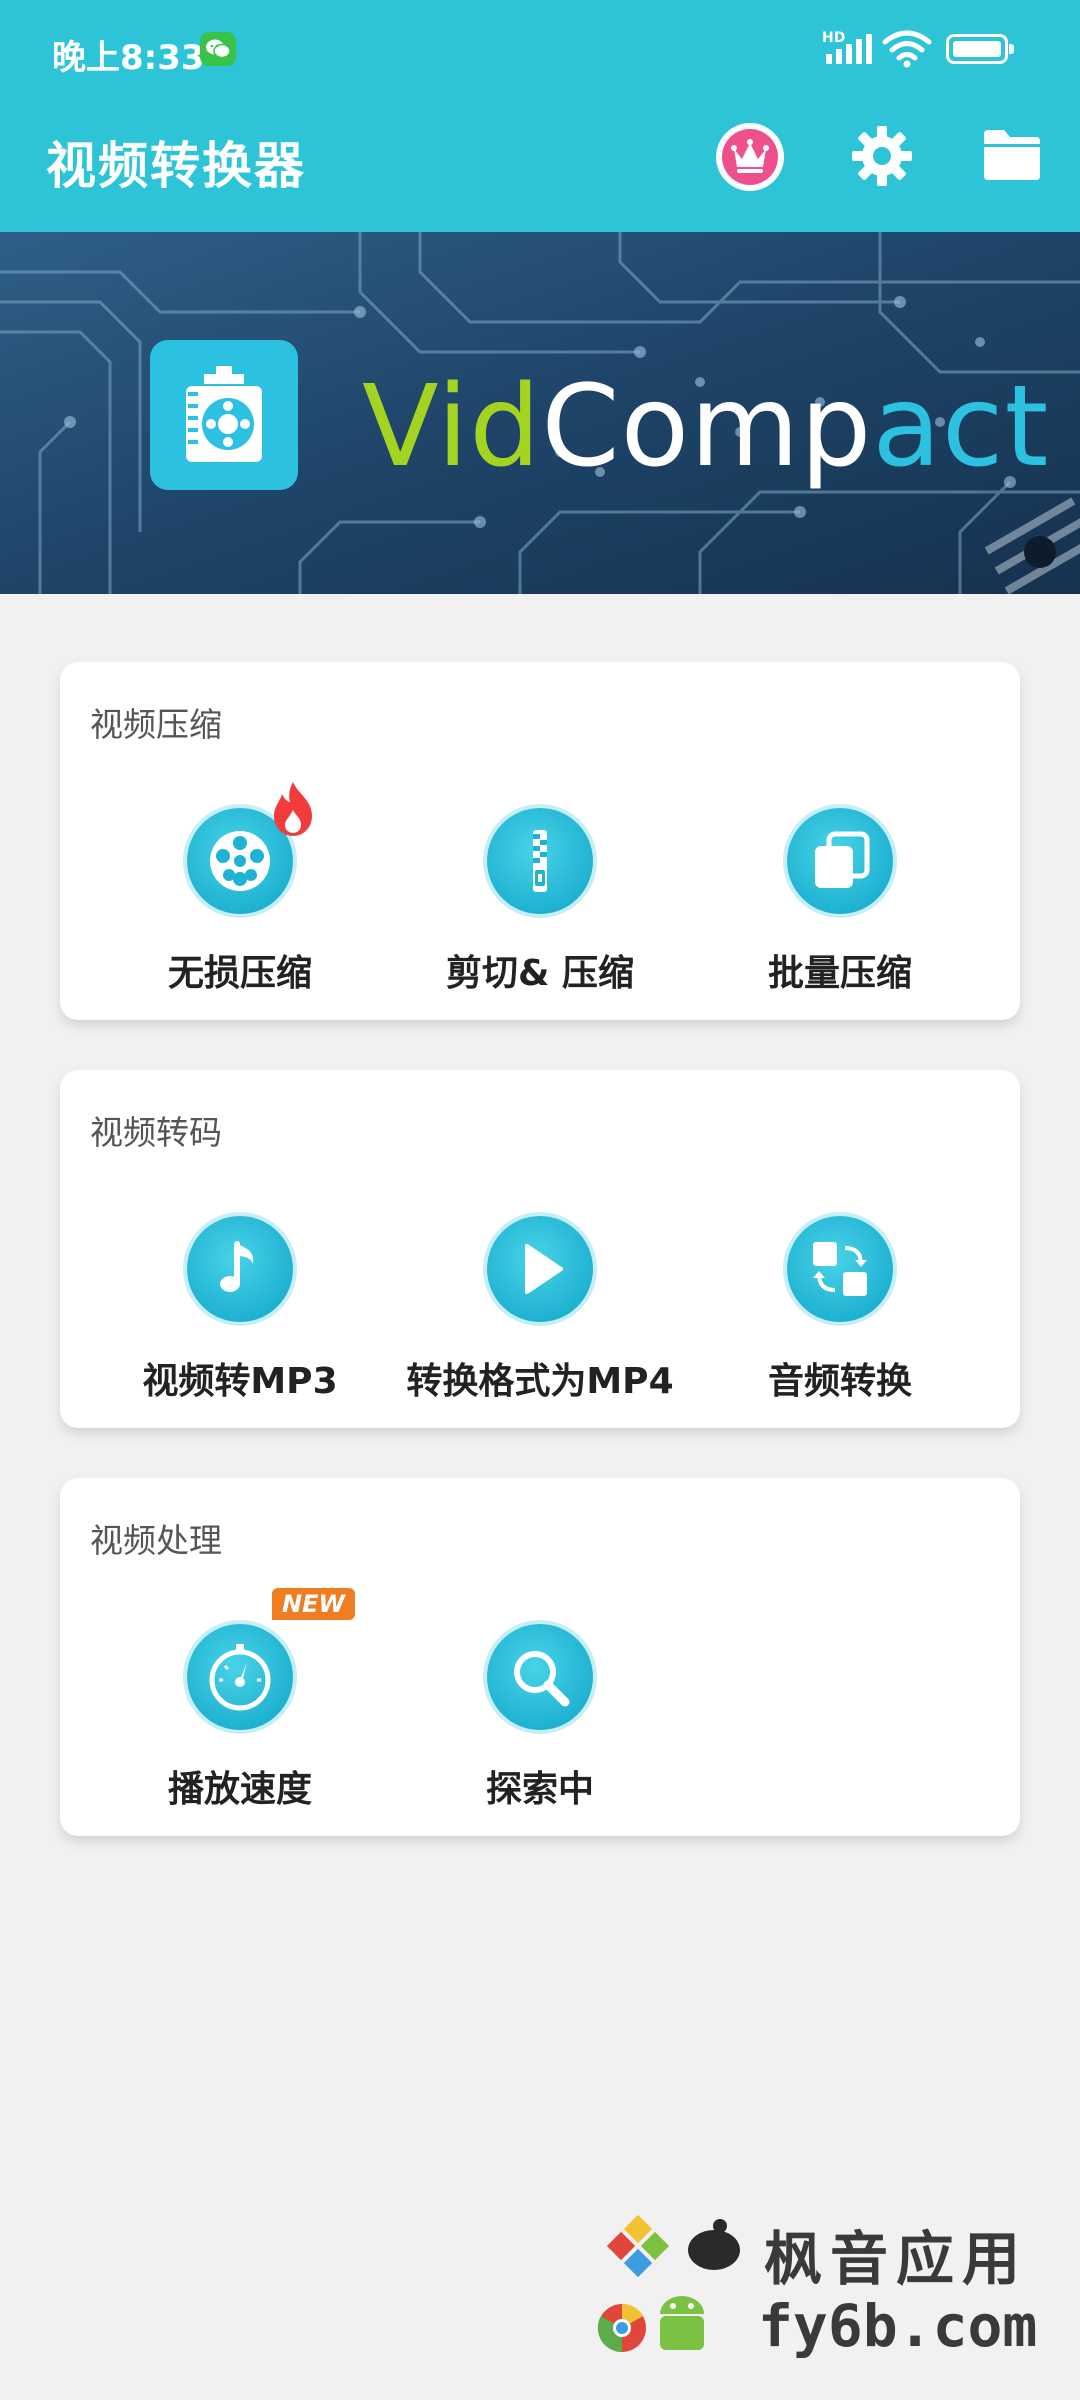 The height and width of the screenshot is (2400, 1080). What do you see at coordinates (218, 49) in the screenshot?
I see `wechat-notification-icon` at bounding box center [218, 49].